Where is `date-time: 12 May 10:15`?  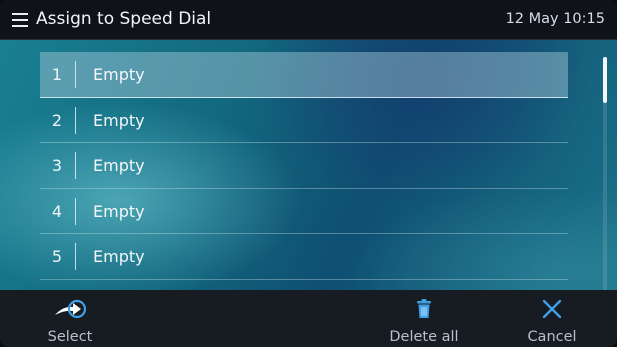 date-time: 12 May 10:15 is located at coordinates (555, 19).